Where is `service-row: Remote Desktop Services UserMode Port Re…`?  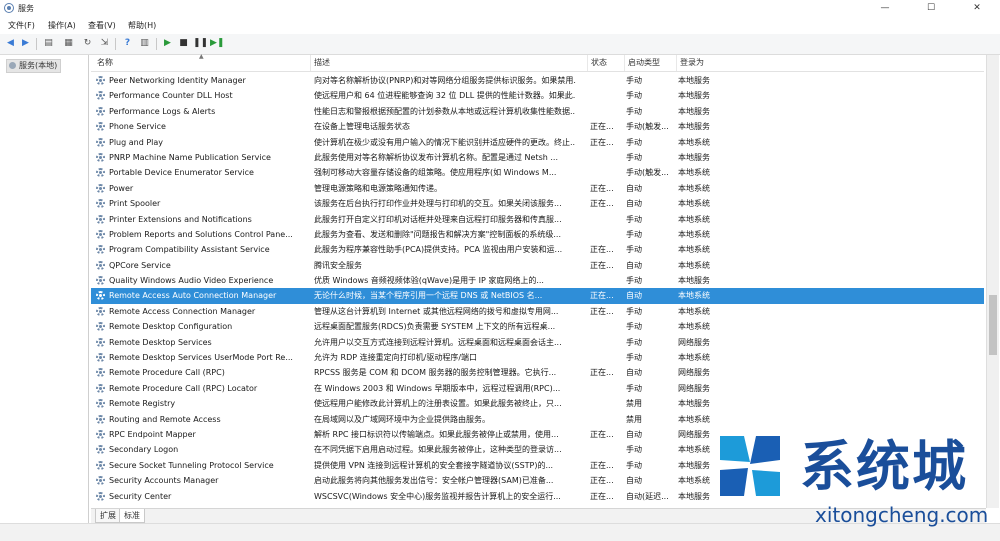
service-row: Remote Desktop Services UserMode Port Re… is located at coordinates (537, 357).